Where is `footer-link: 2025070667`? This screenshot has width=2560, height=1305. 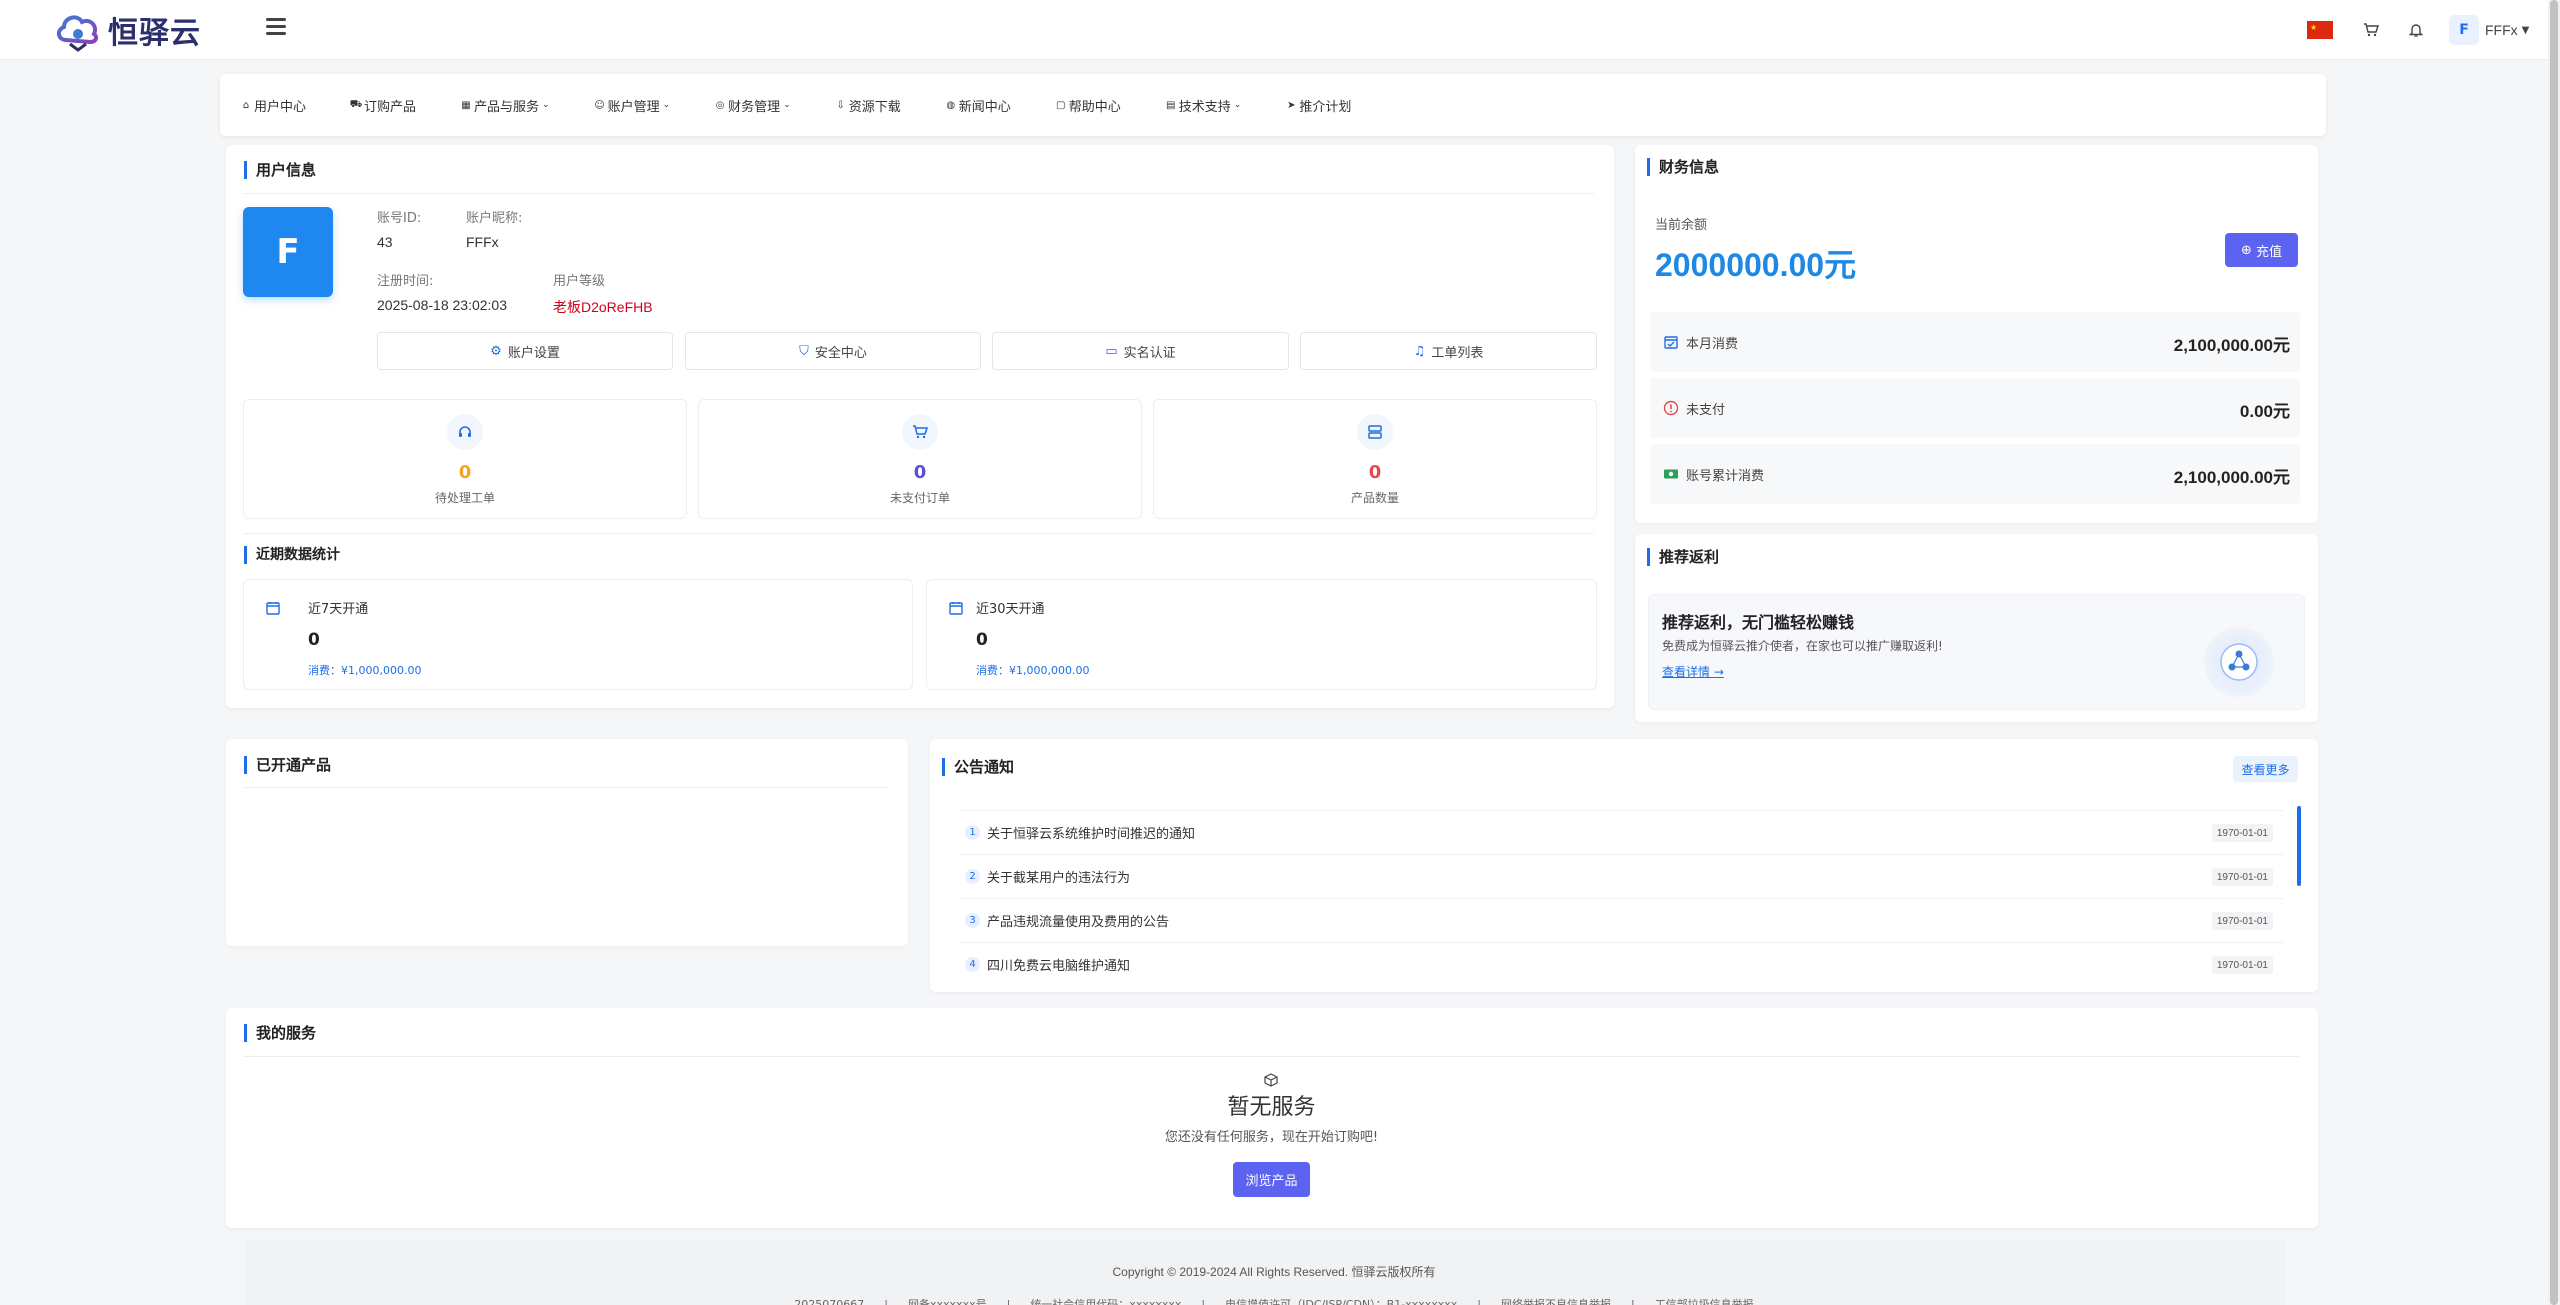
footer-link: 2025070667 is located at coordinates (829, 1301).